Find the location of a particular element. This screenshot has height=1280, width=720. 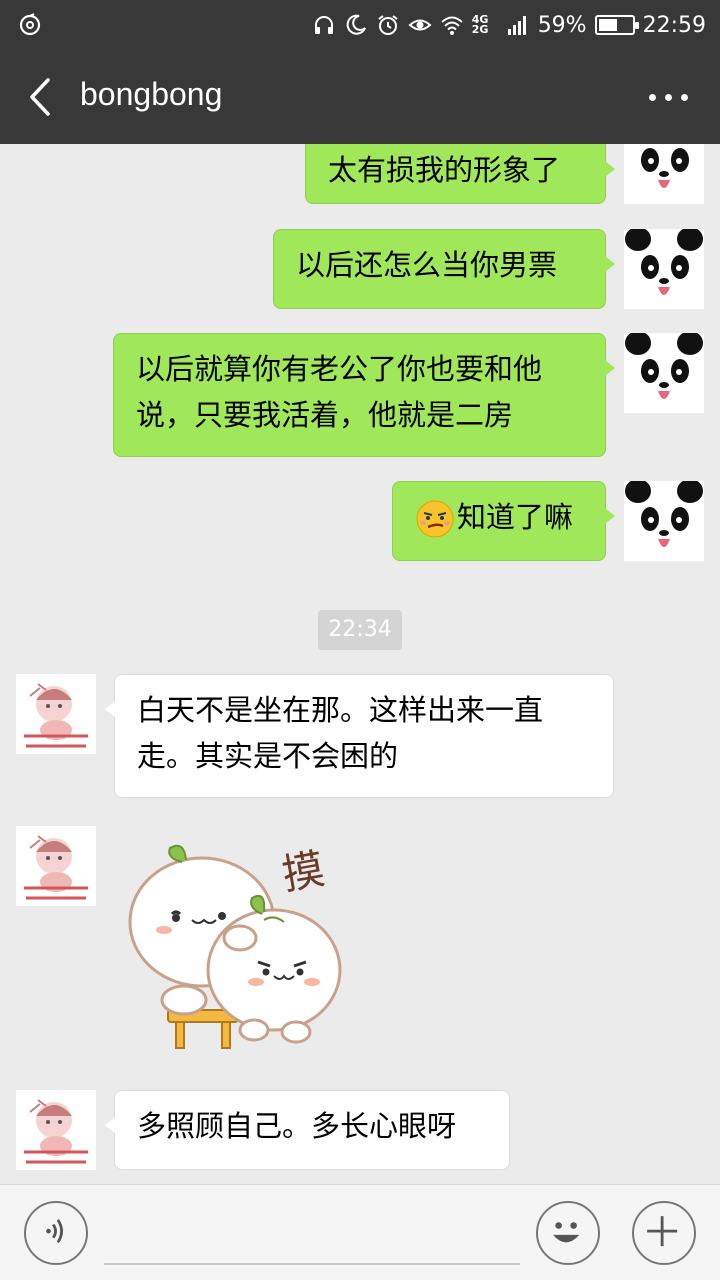

sticker-caption: 摸 is located at coordinates (303, 872).